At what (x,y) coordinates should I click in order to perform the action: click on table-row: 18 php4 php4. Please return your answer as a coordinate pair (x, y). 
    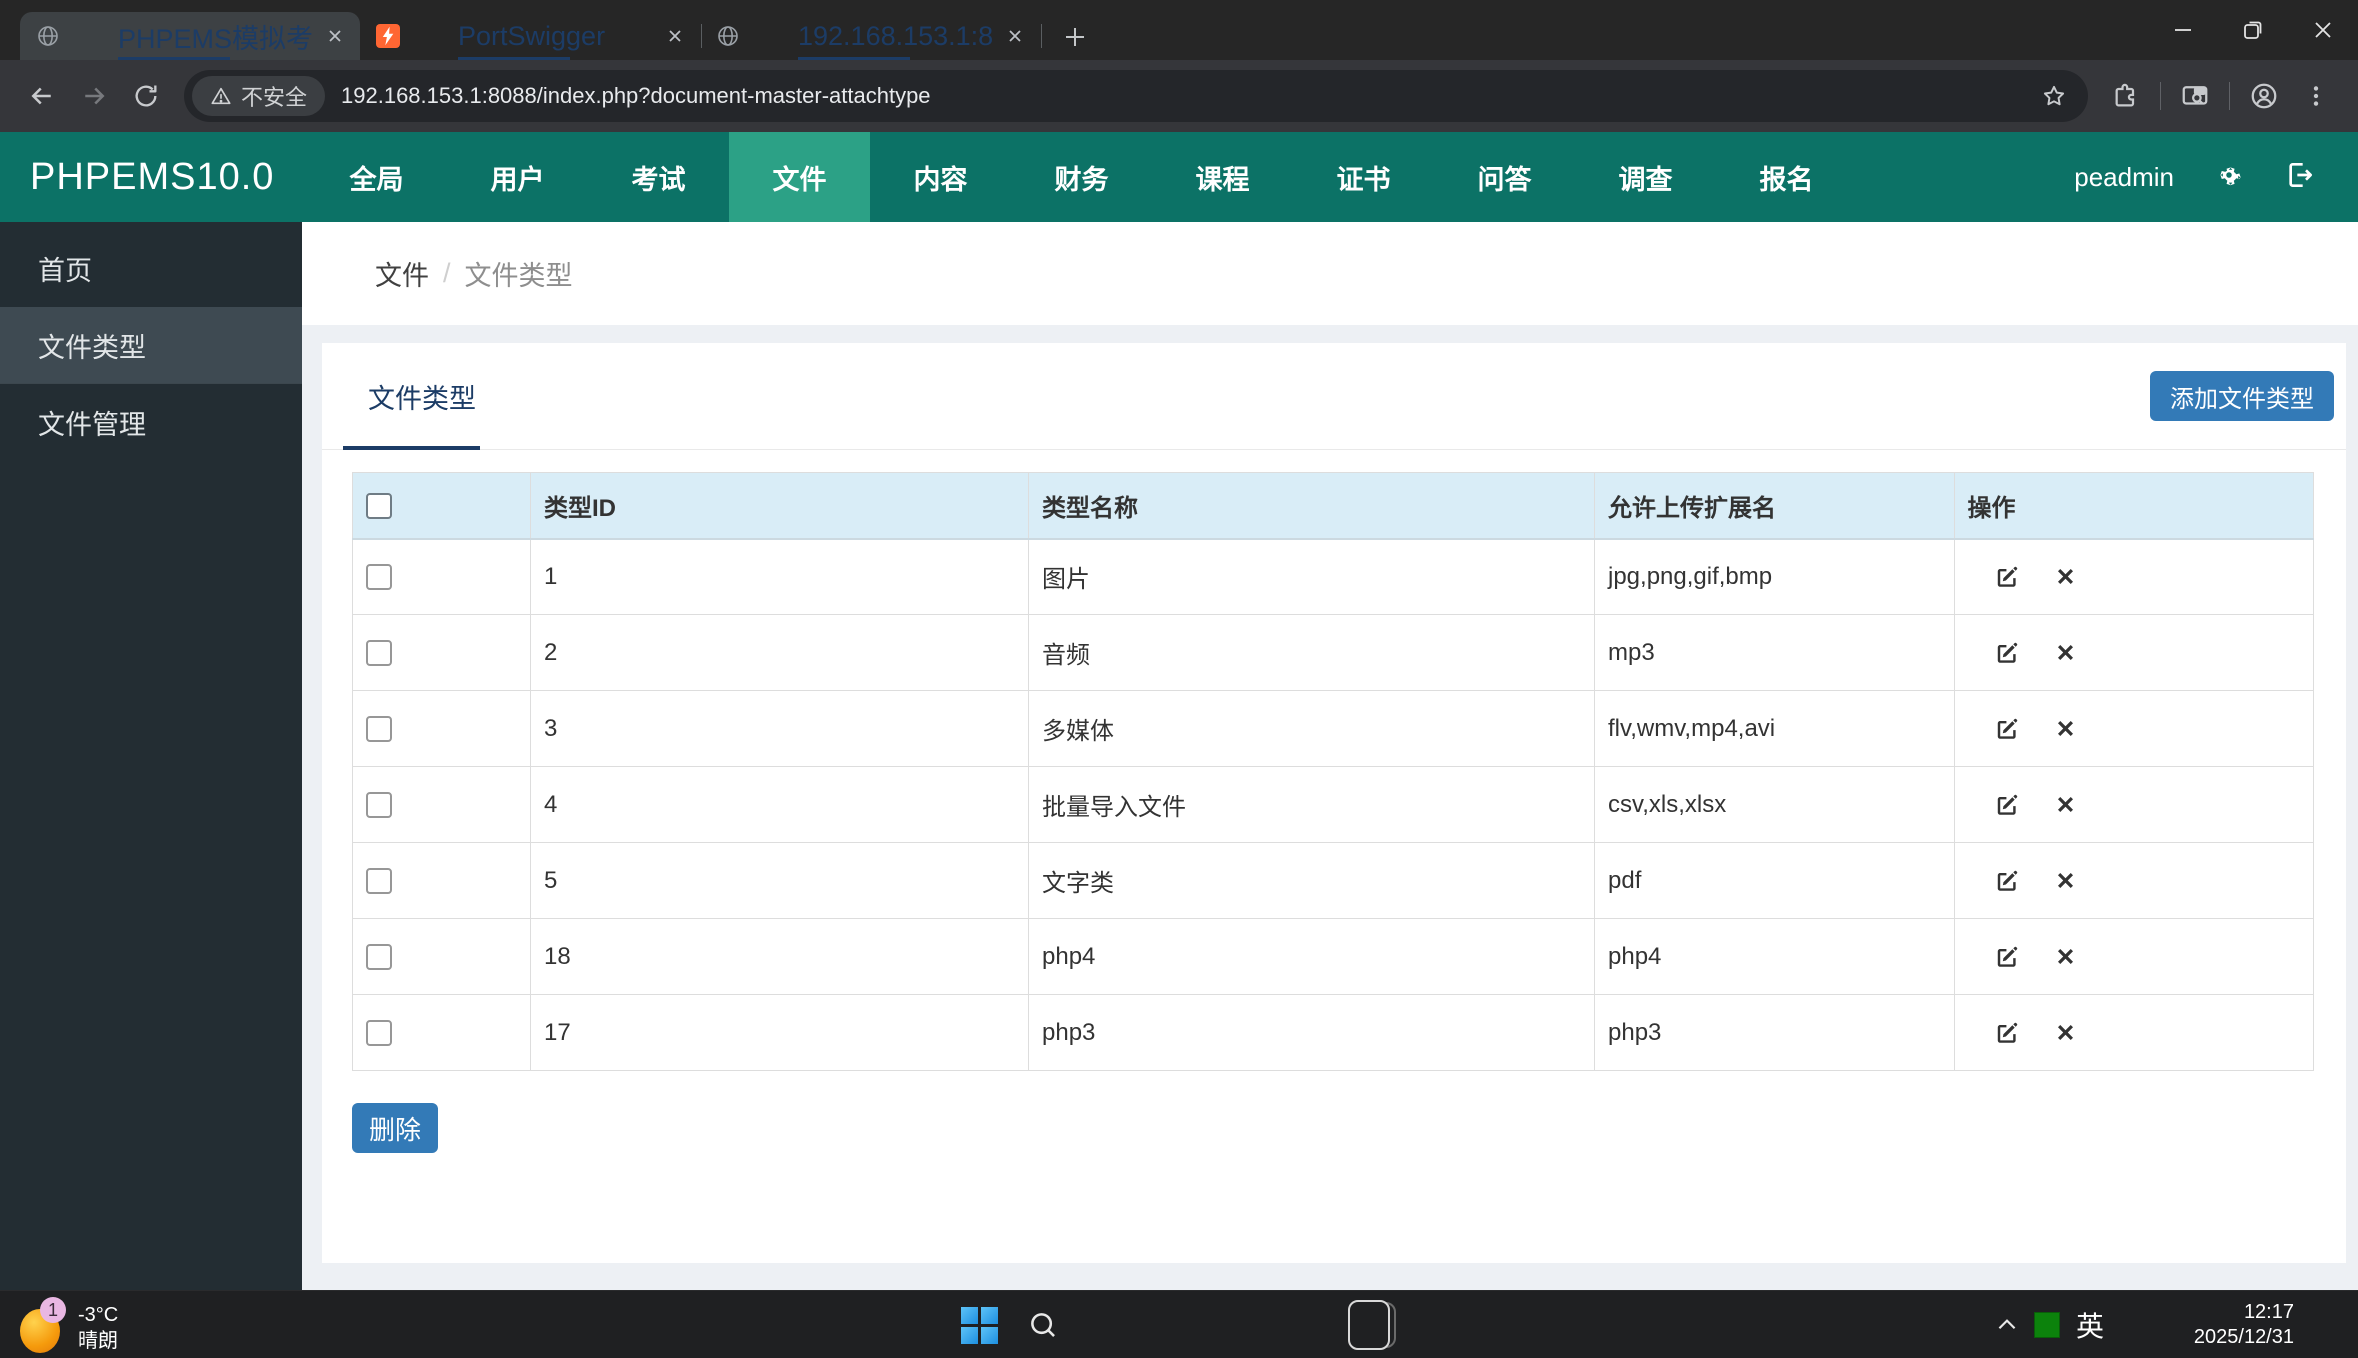
    Looking at the image, I should click on (1333, 956).